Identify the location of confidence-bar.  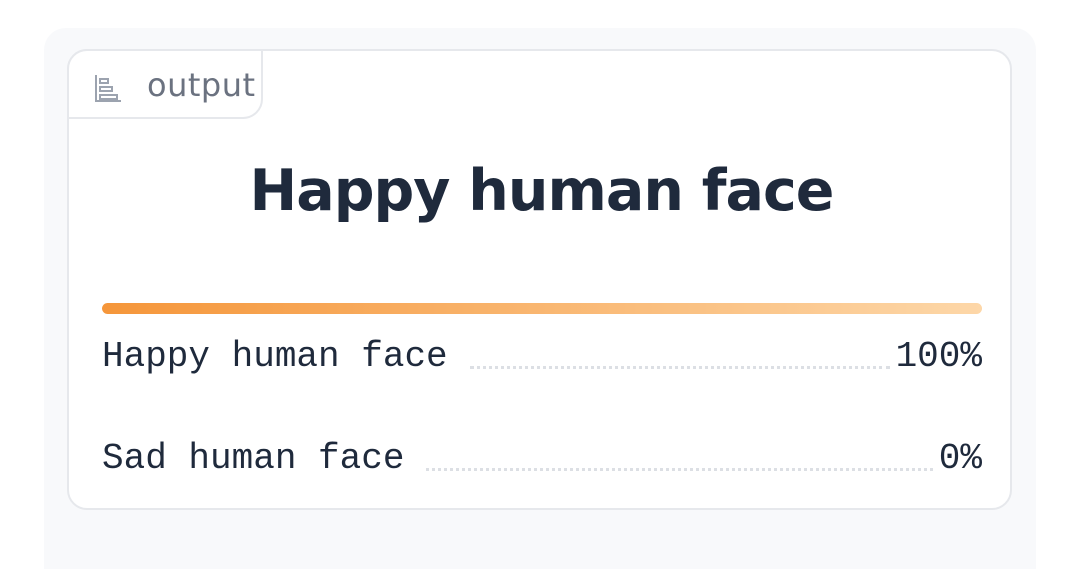
(542, 308).